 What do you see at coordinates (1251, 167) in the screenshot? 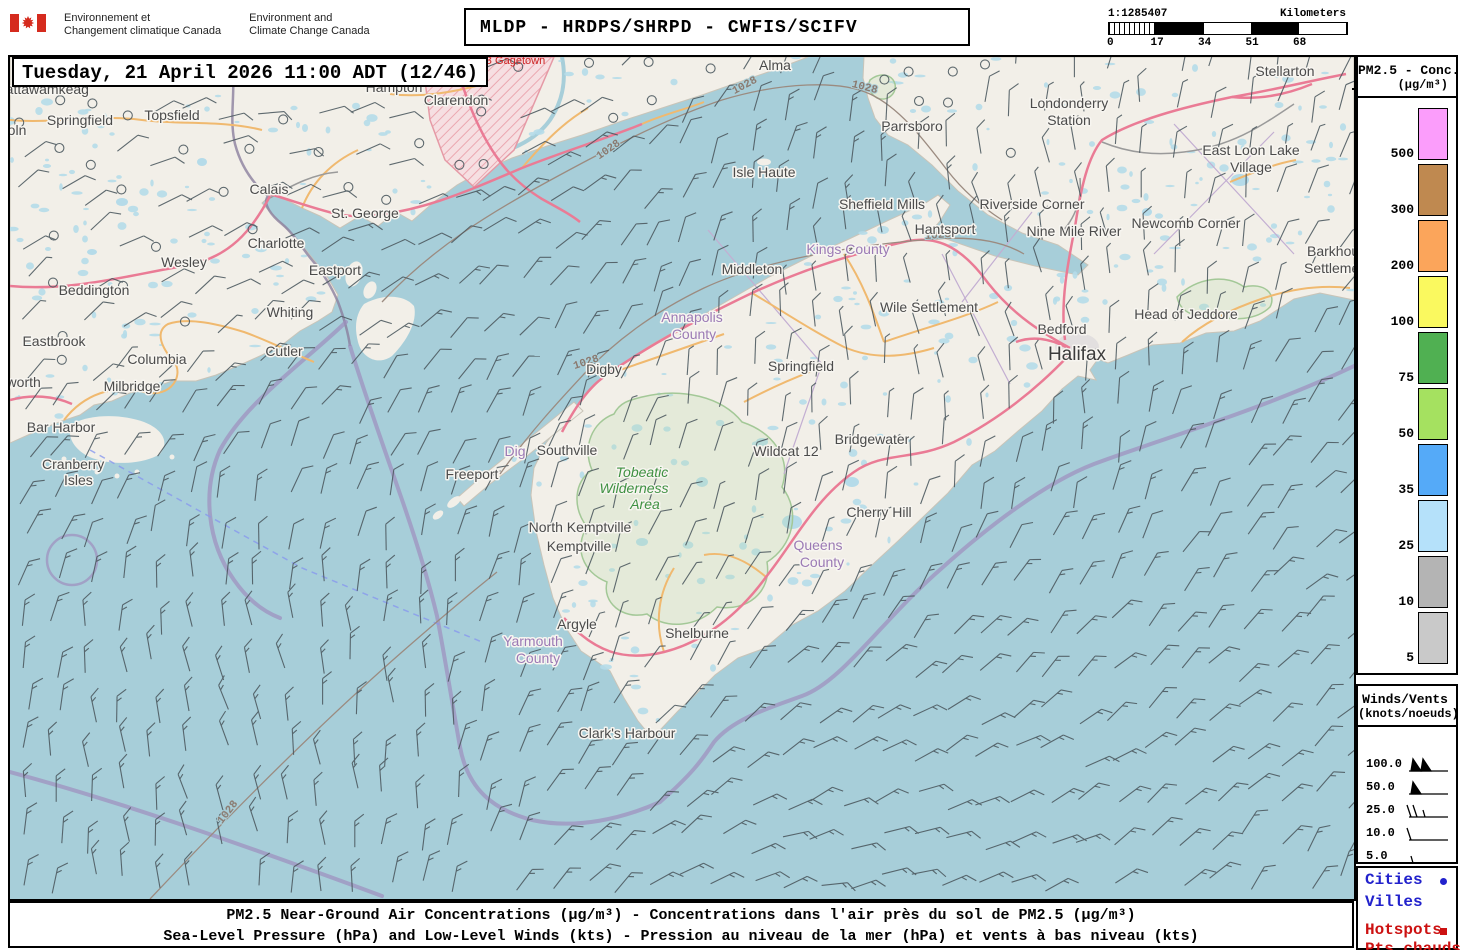
I see `map-label: Village` at bounding box center [1251, 167].